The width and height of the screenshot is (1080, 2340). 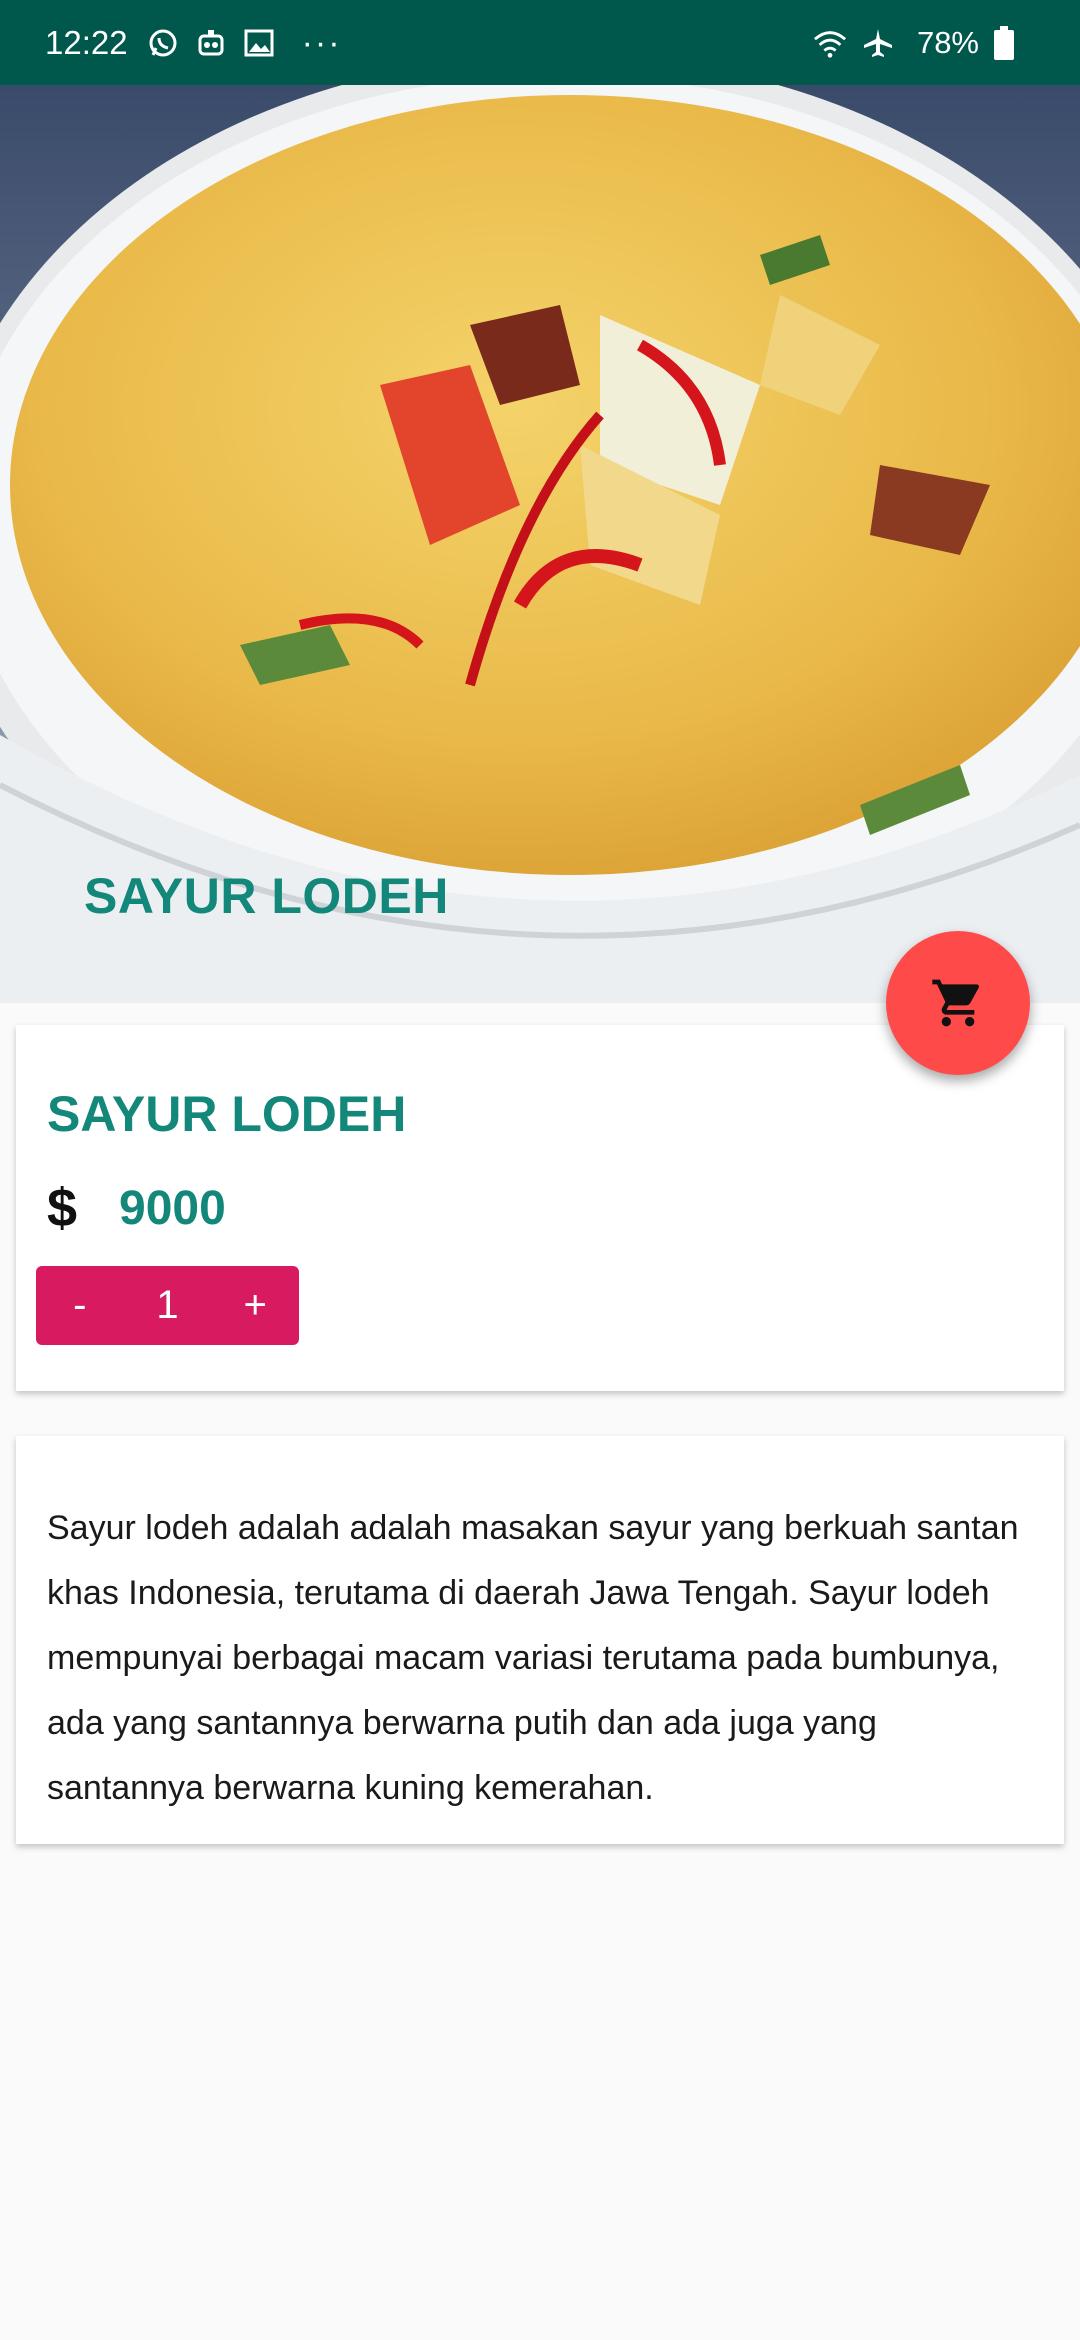 I want to click on airplane-icon, so click(x=878, y=43).